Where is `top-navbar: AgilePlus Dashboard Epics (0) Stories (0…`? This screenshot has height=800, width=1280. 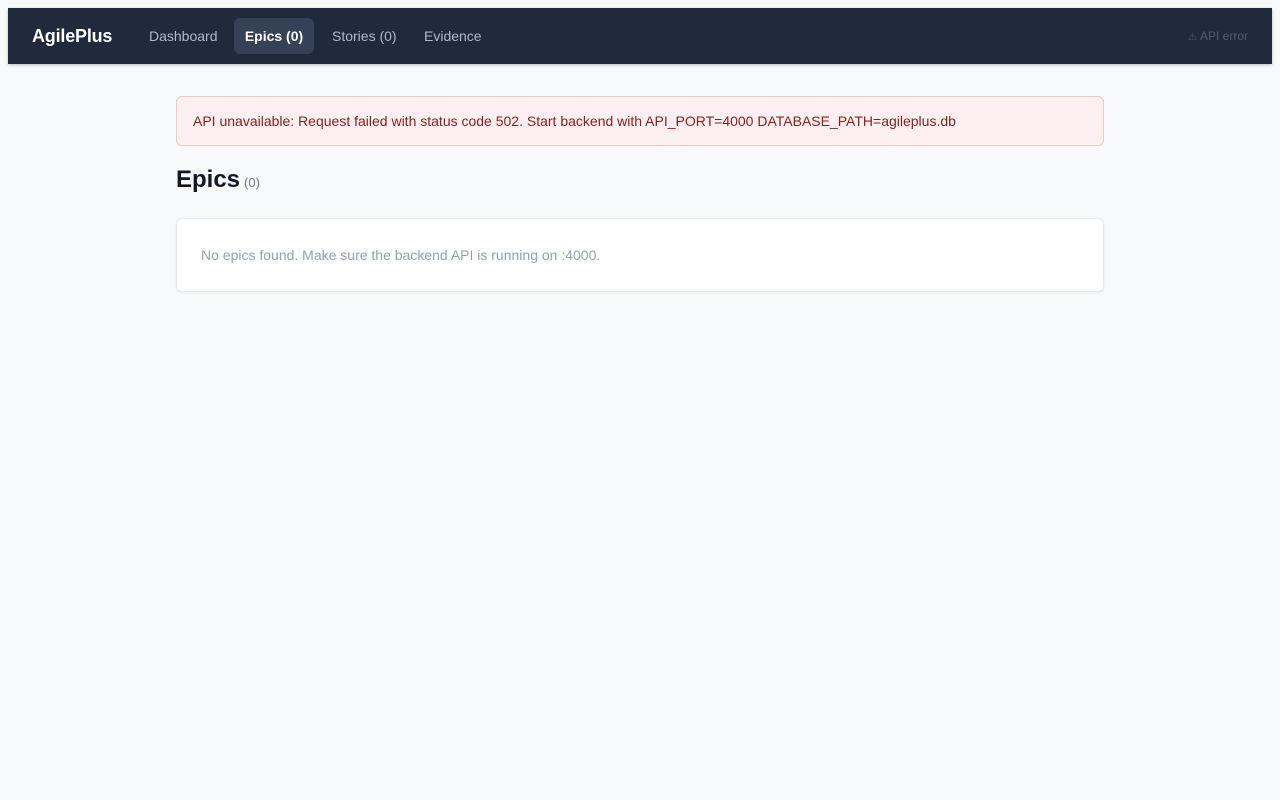 top-navbar: AgilePlus Dashboard Epics (0) Stories (0… is located at coordinates (640, 36).